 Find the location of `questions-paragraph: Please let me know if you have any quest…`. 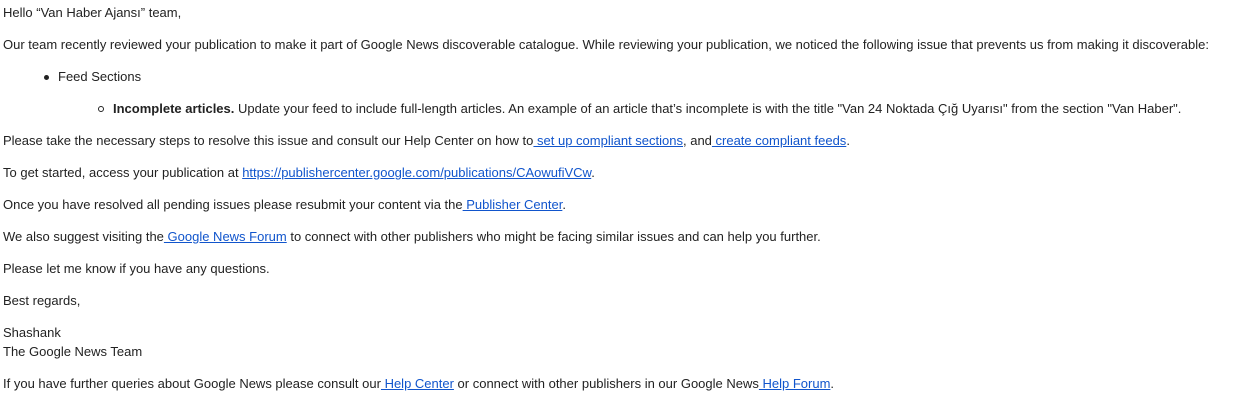

questions-paragraph: Please let me know if you have any quest… is located at coordinates (136, 268).